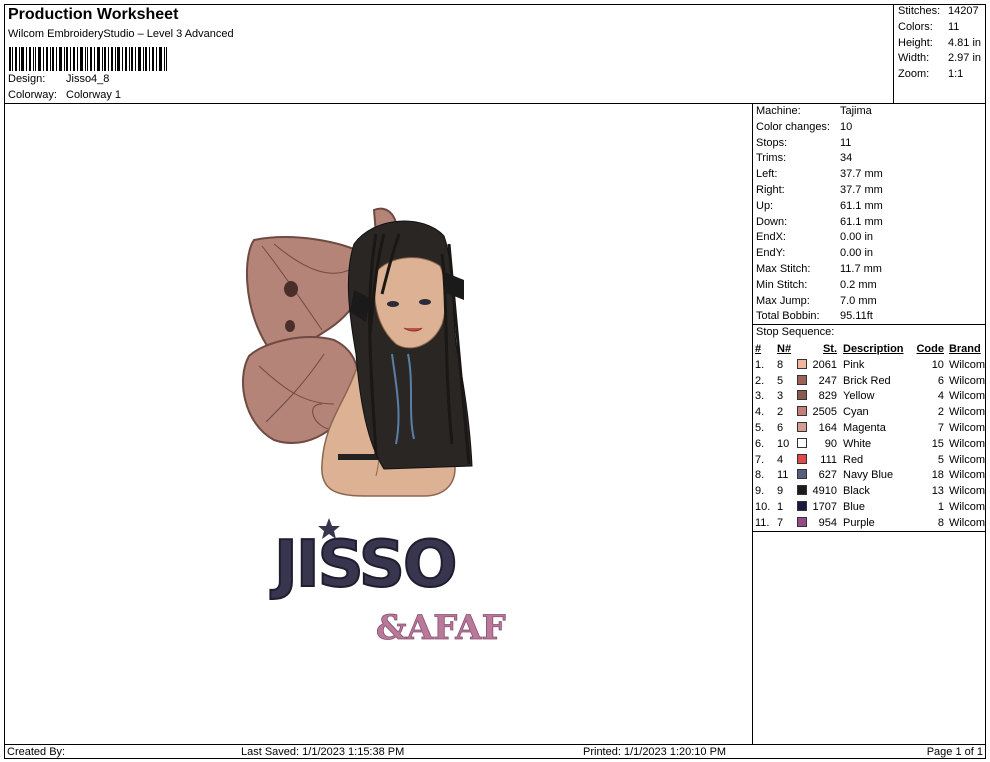 This screenshot has width=990, height=762. What do you see at coordinates (870, 365) in the screenshot?
I see `table-row: 1. 8 2061 Pink 10 Wilcom` at bounding box center [870, 365].